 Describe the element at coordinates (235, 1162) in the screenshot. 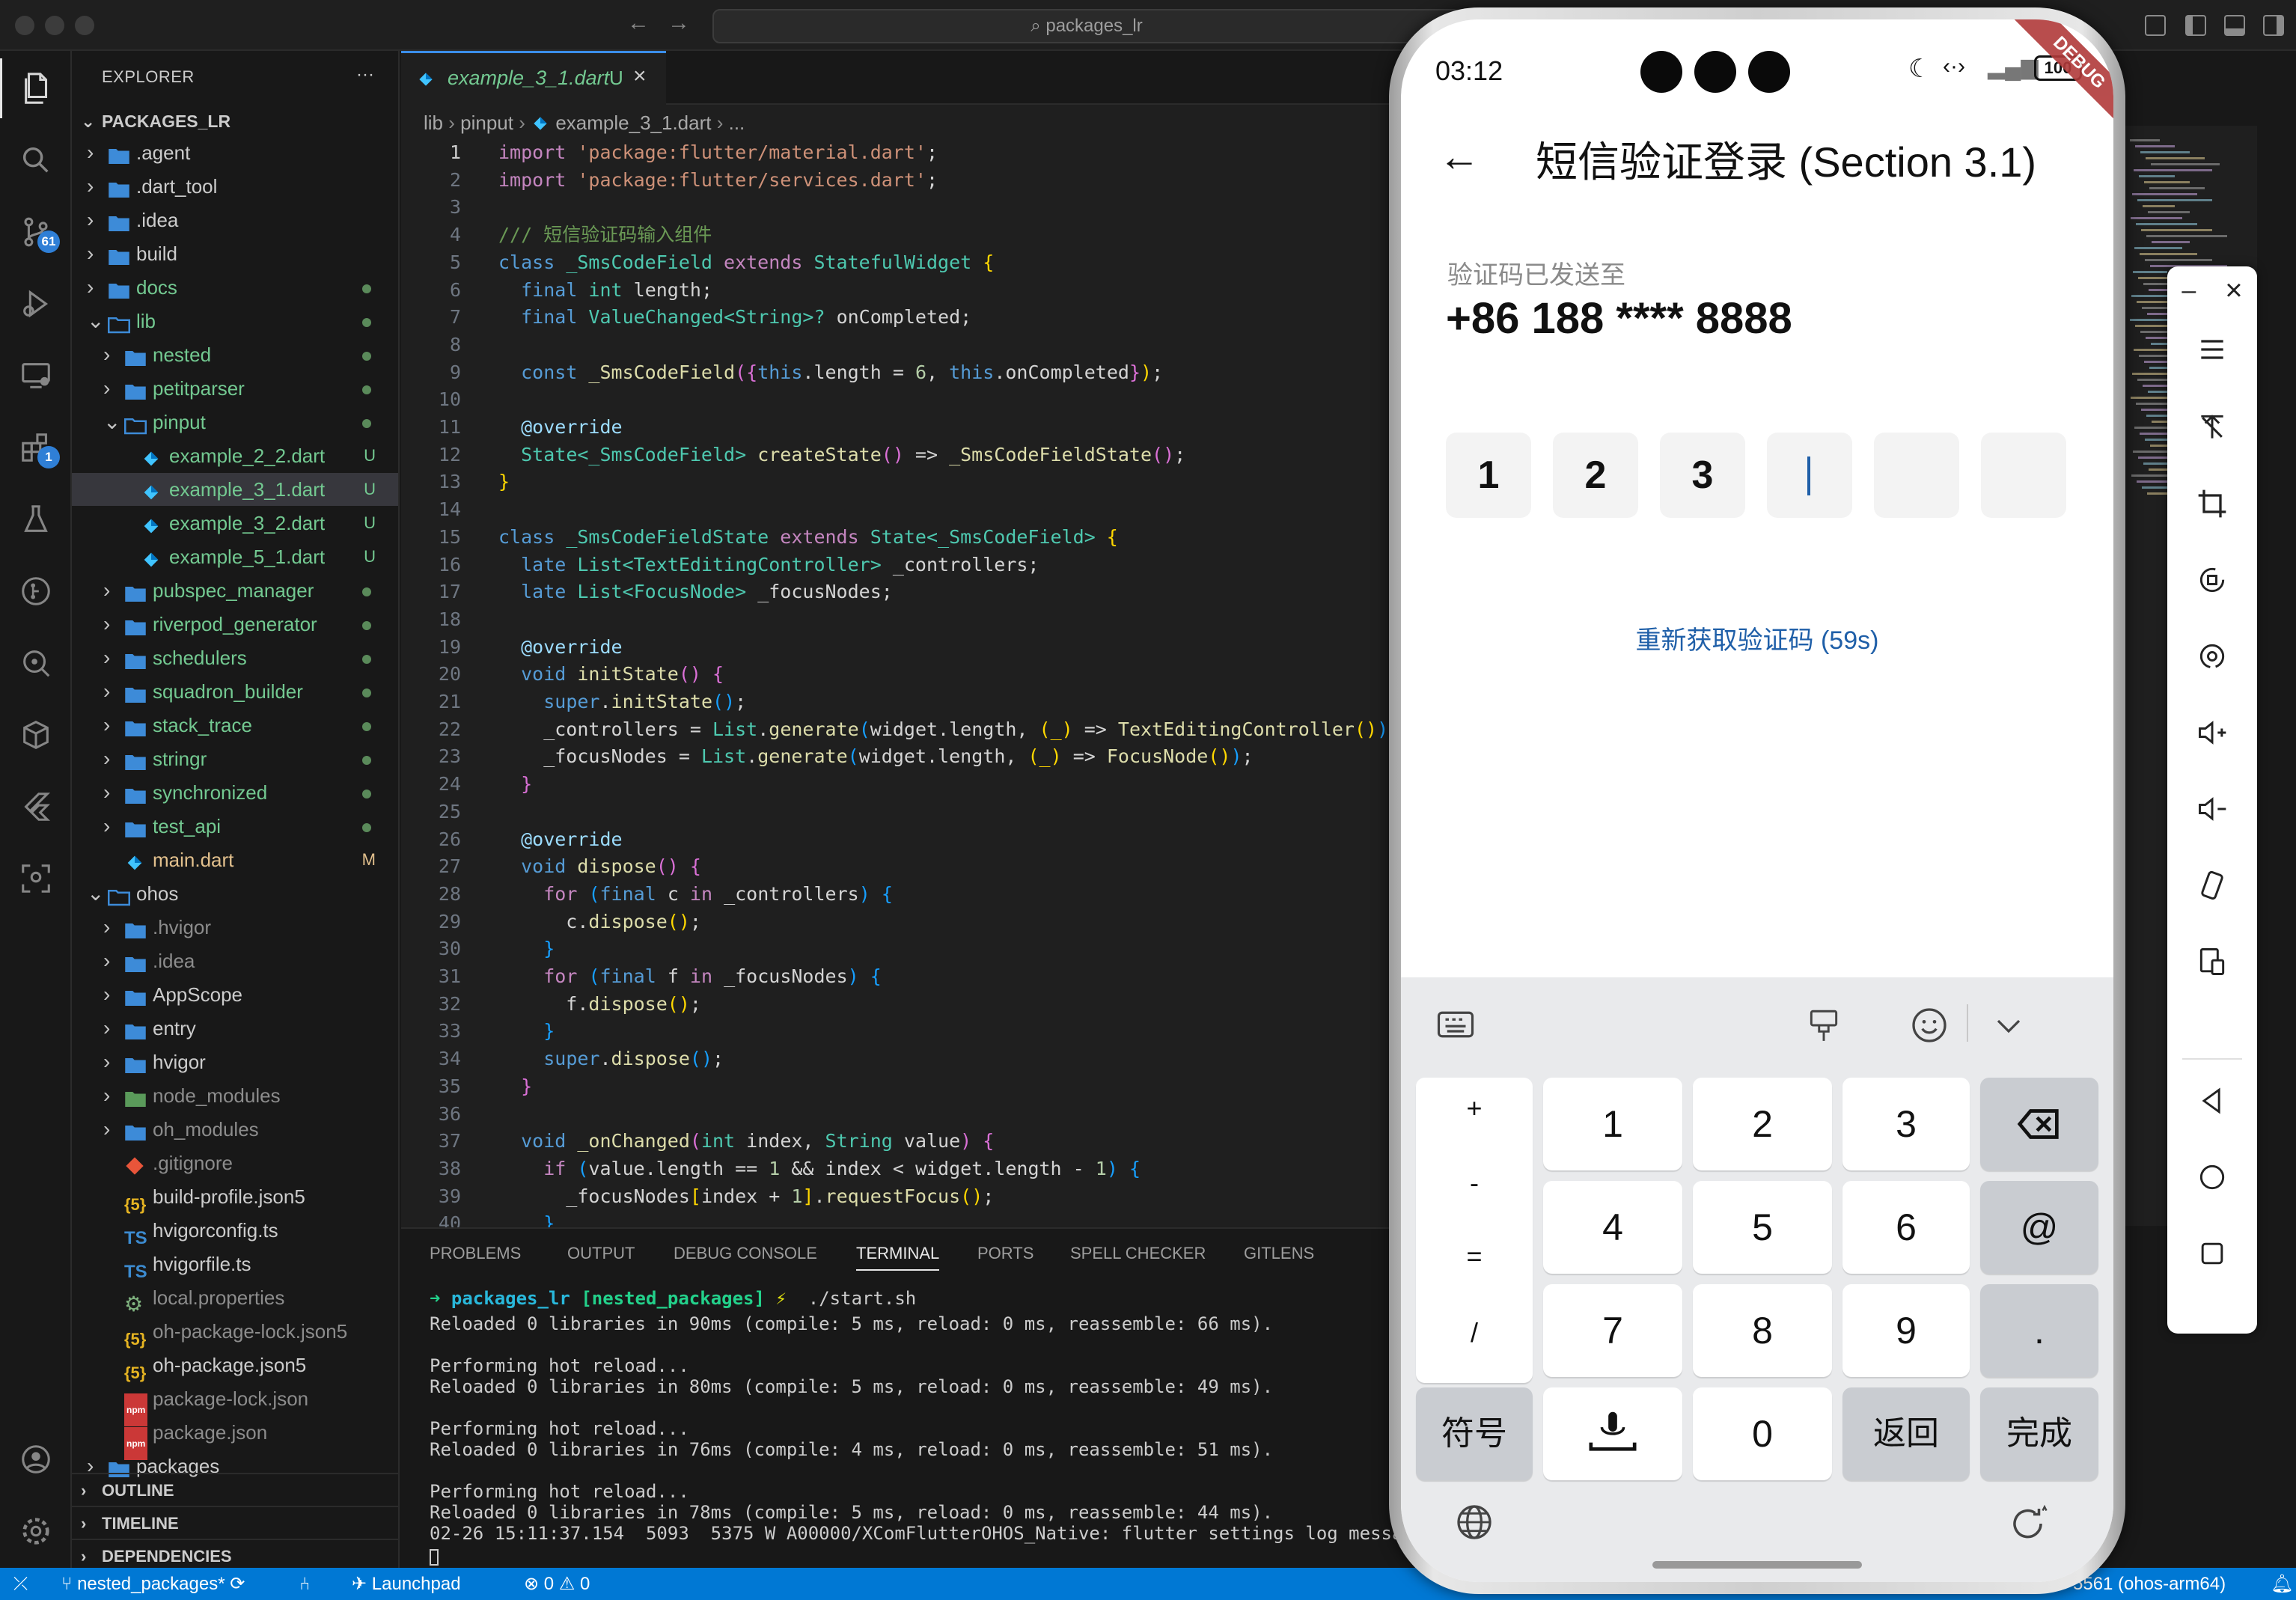

I see `tree-item: .gitignore` at that location.